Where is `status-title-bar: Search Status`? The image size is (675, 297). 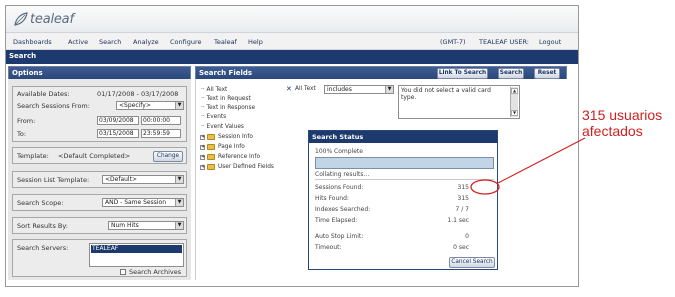
status-title-bar: Search Status is located at coordinates (403, 137).